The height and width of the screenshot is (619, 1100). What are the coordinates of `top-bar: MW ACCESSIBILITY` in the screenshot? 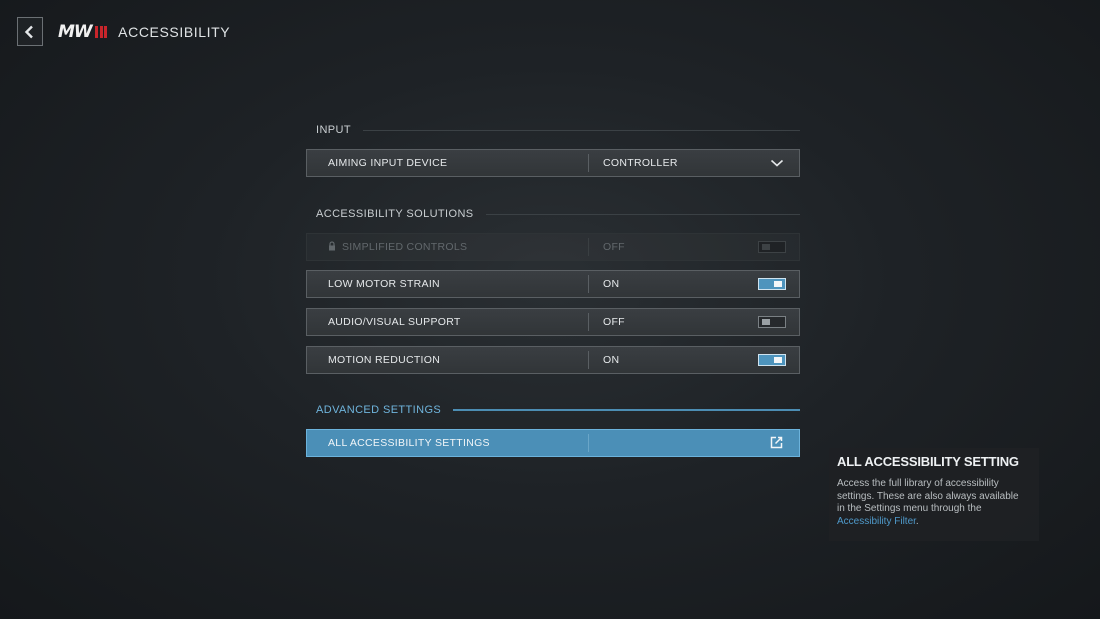 It's located at (123, 31).